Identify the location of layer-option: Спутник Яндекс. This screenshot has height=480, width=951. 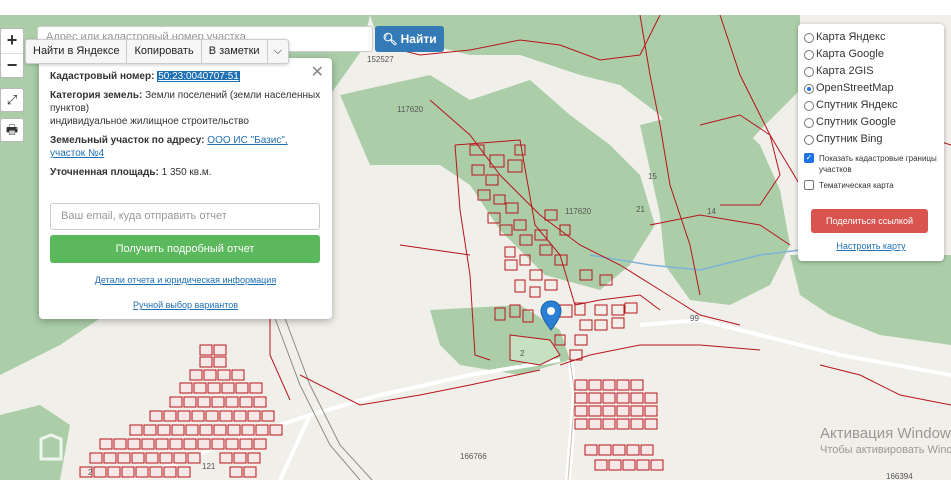
(871, 105).